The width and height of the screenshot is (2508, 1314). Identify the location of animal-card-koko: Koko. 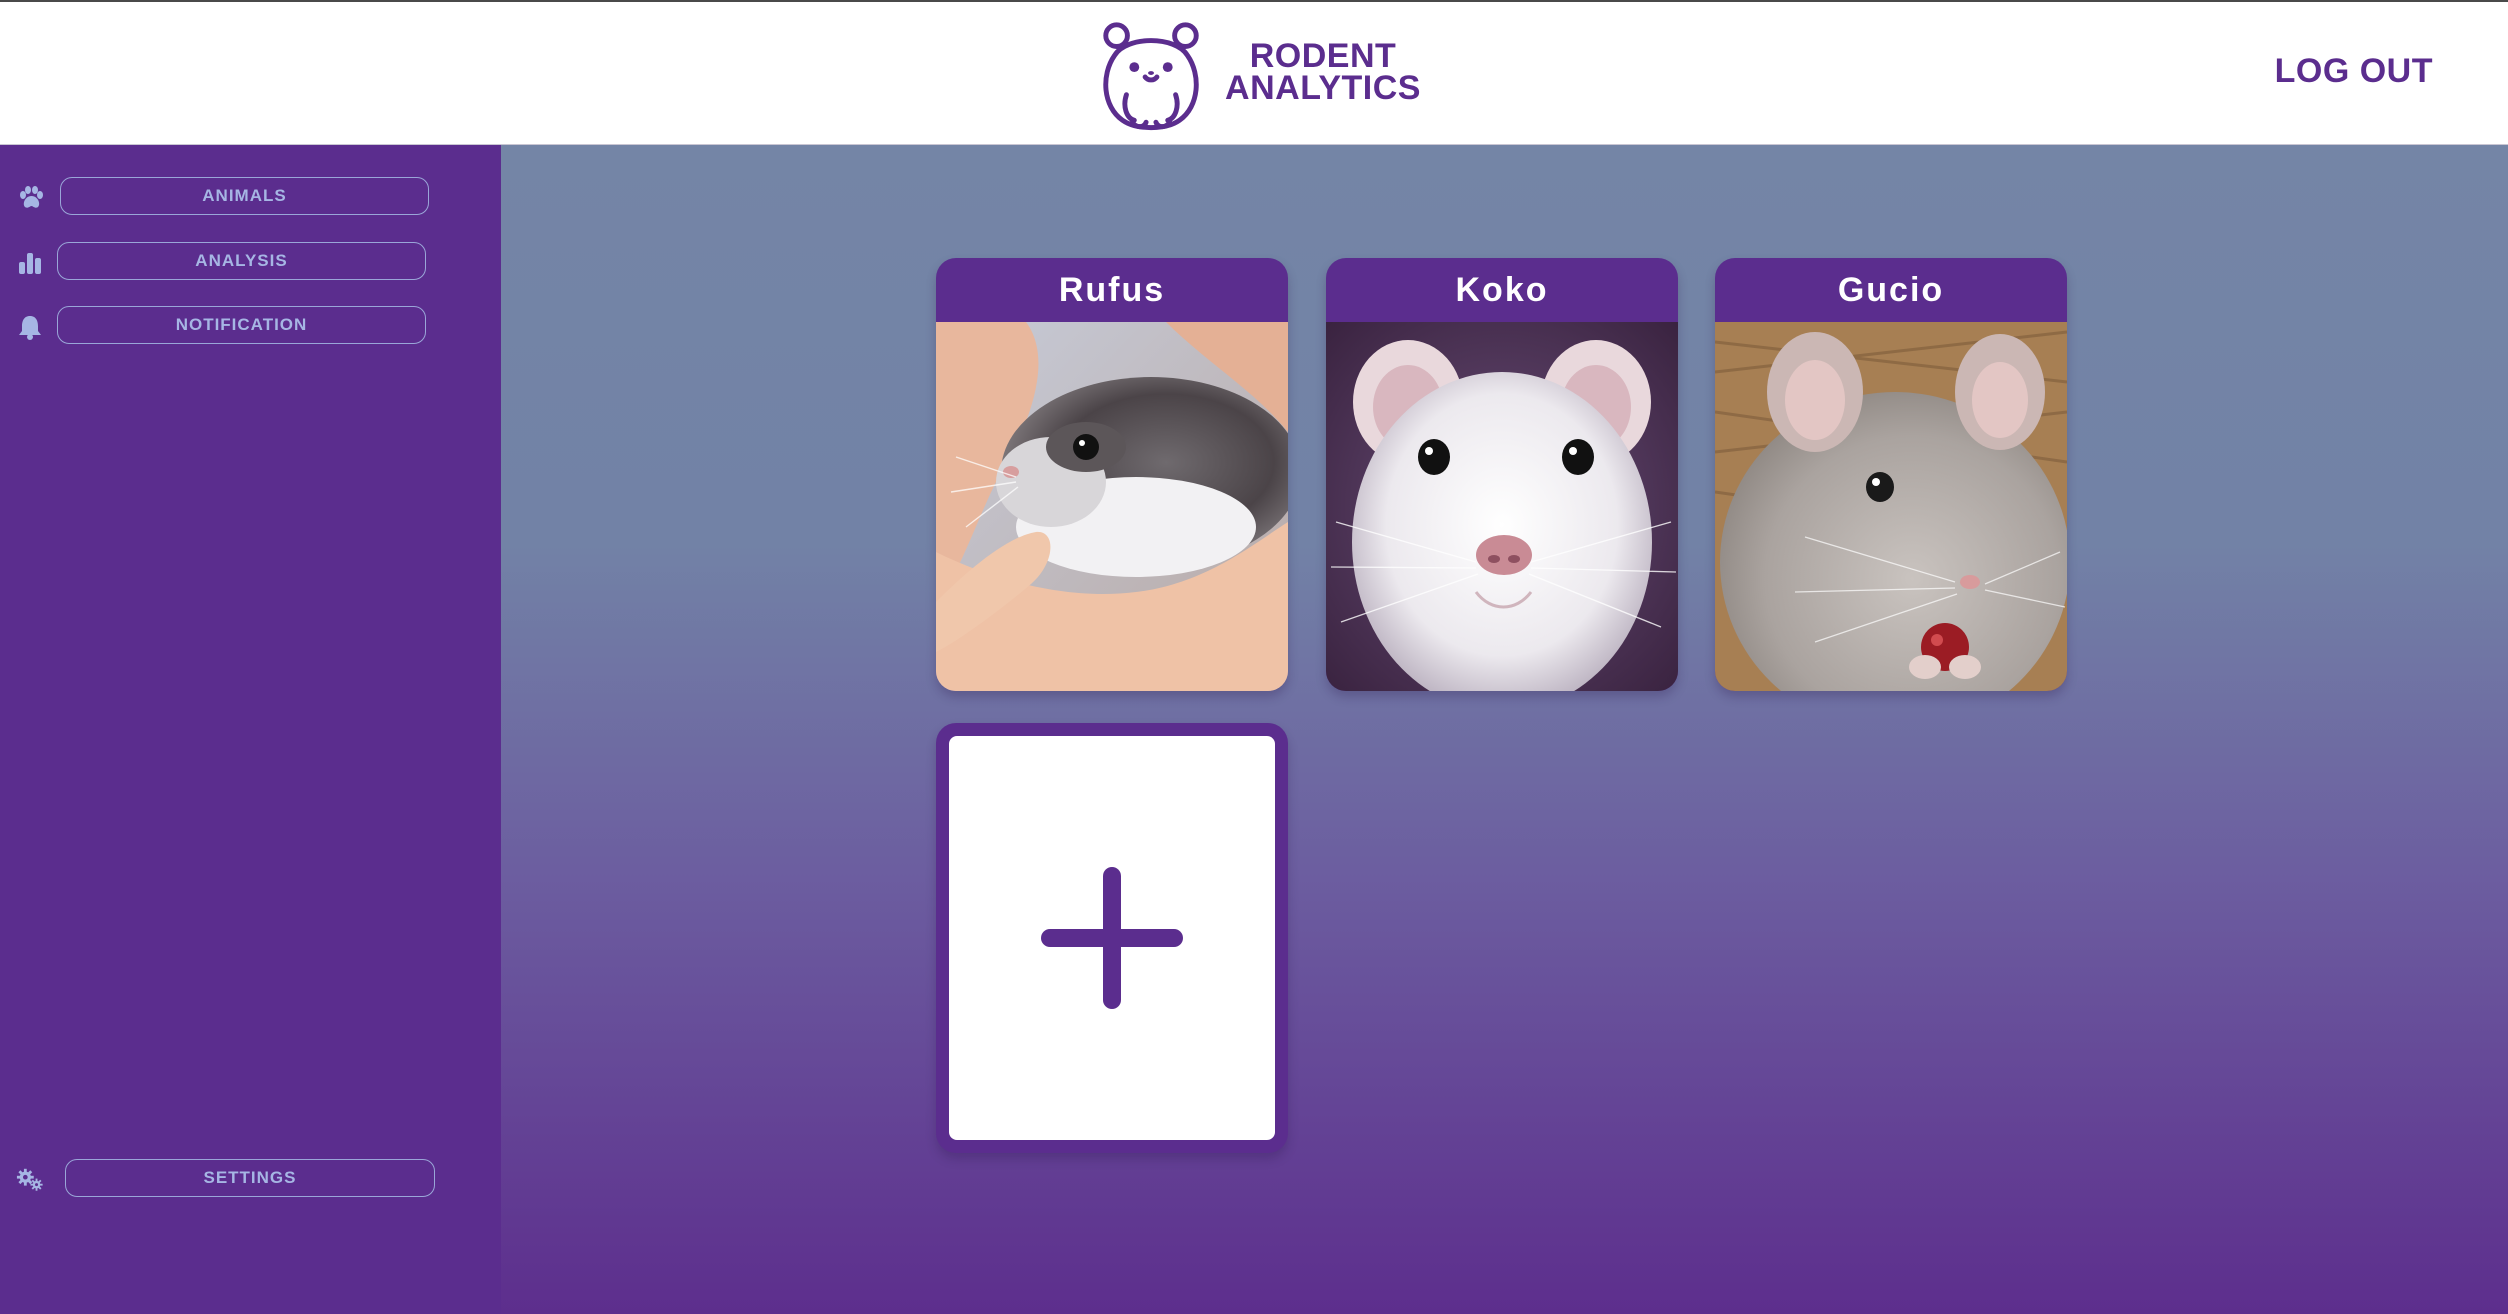
(1502, 474).